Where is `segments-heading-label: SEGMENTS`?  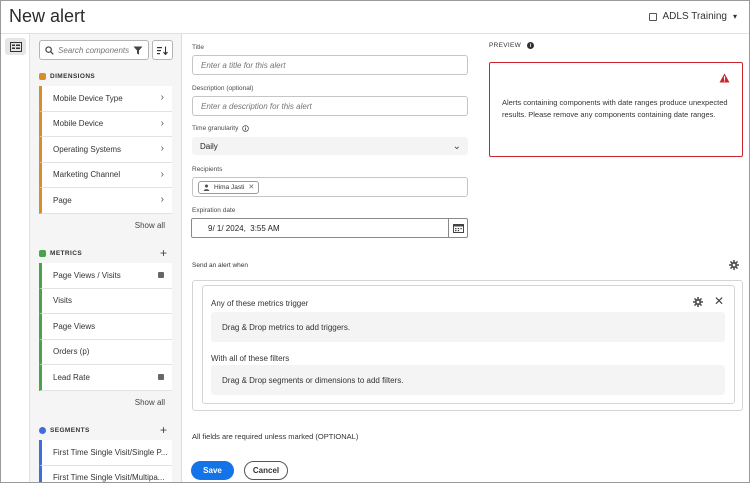 segments-heading-label: SEGMENTS is located at coordinates (70, 430).